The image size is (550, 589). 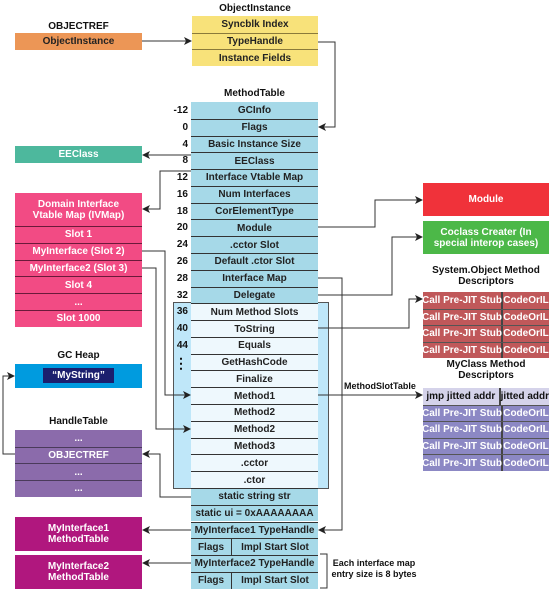 What do you see at coordinates (324, 571) in the screenshot?
I see `entry-size-bracket` at bounding box center [324, 571].